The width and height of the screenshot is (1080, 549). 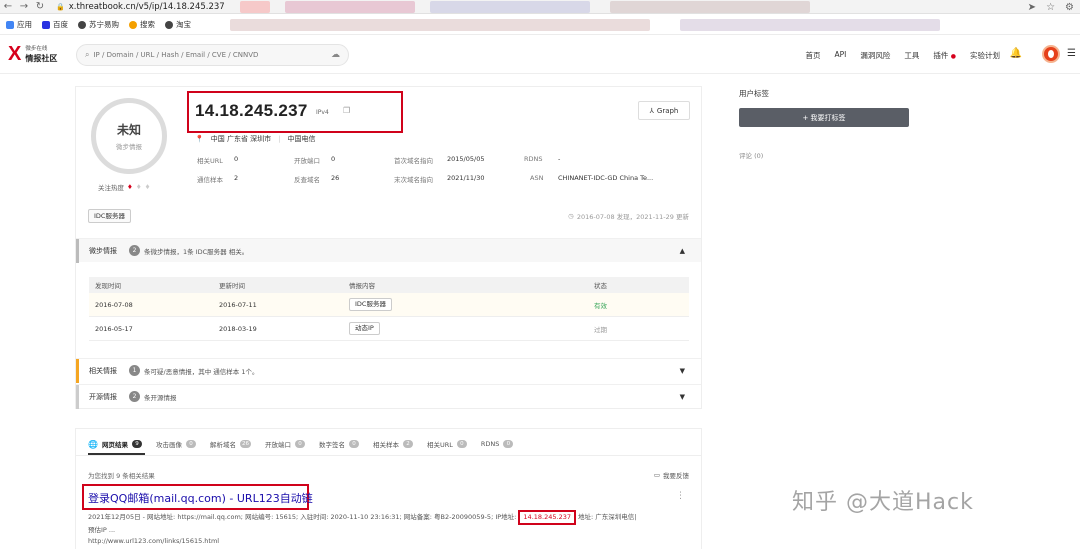 What do you see at coordinates (98, 24) in the screenshot?
I see `bookmark-suning: 苏宁易购` at bounding box center [98, 24].